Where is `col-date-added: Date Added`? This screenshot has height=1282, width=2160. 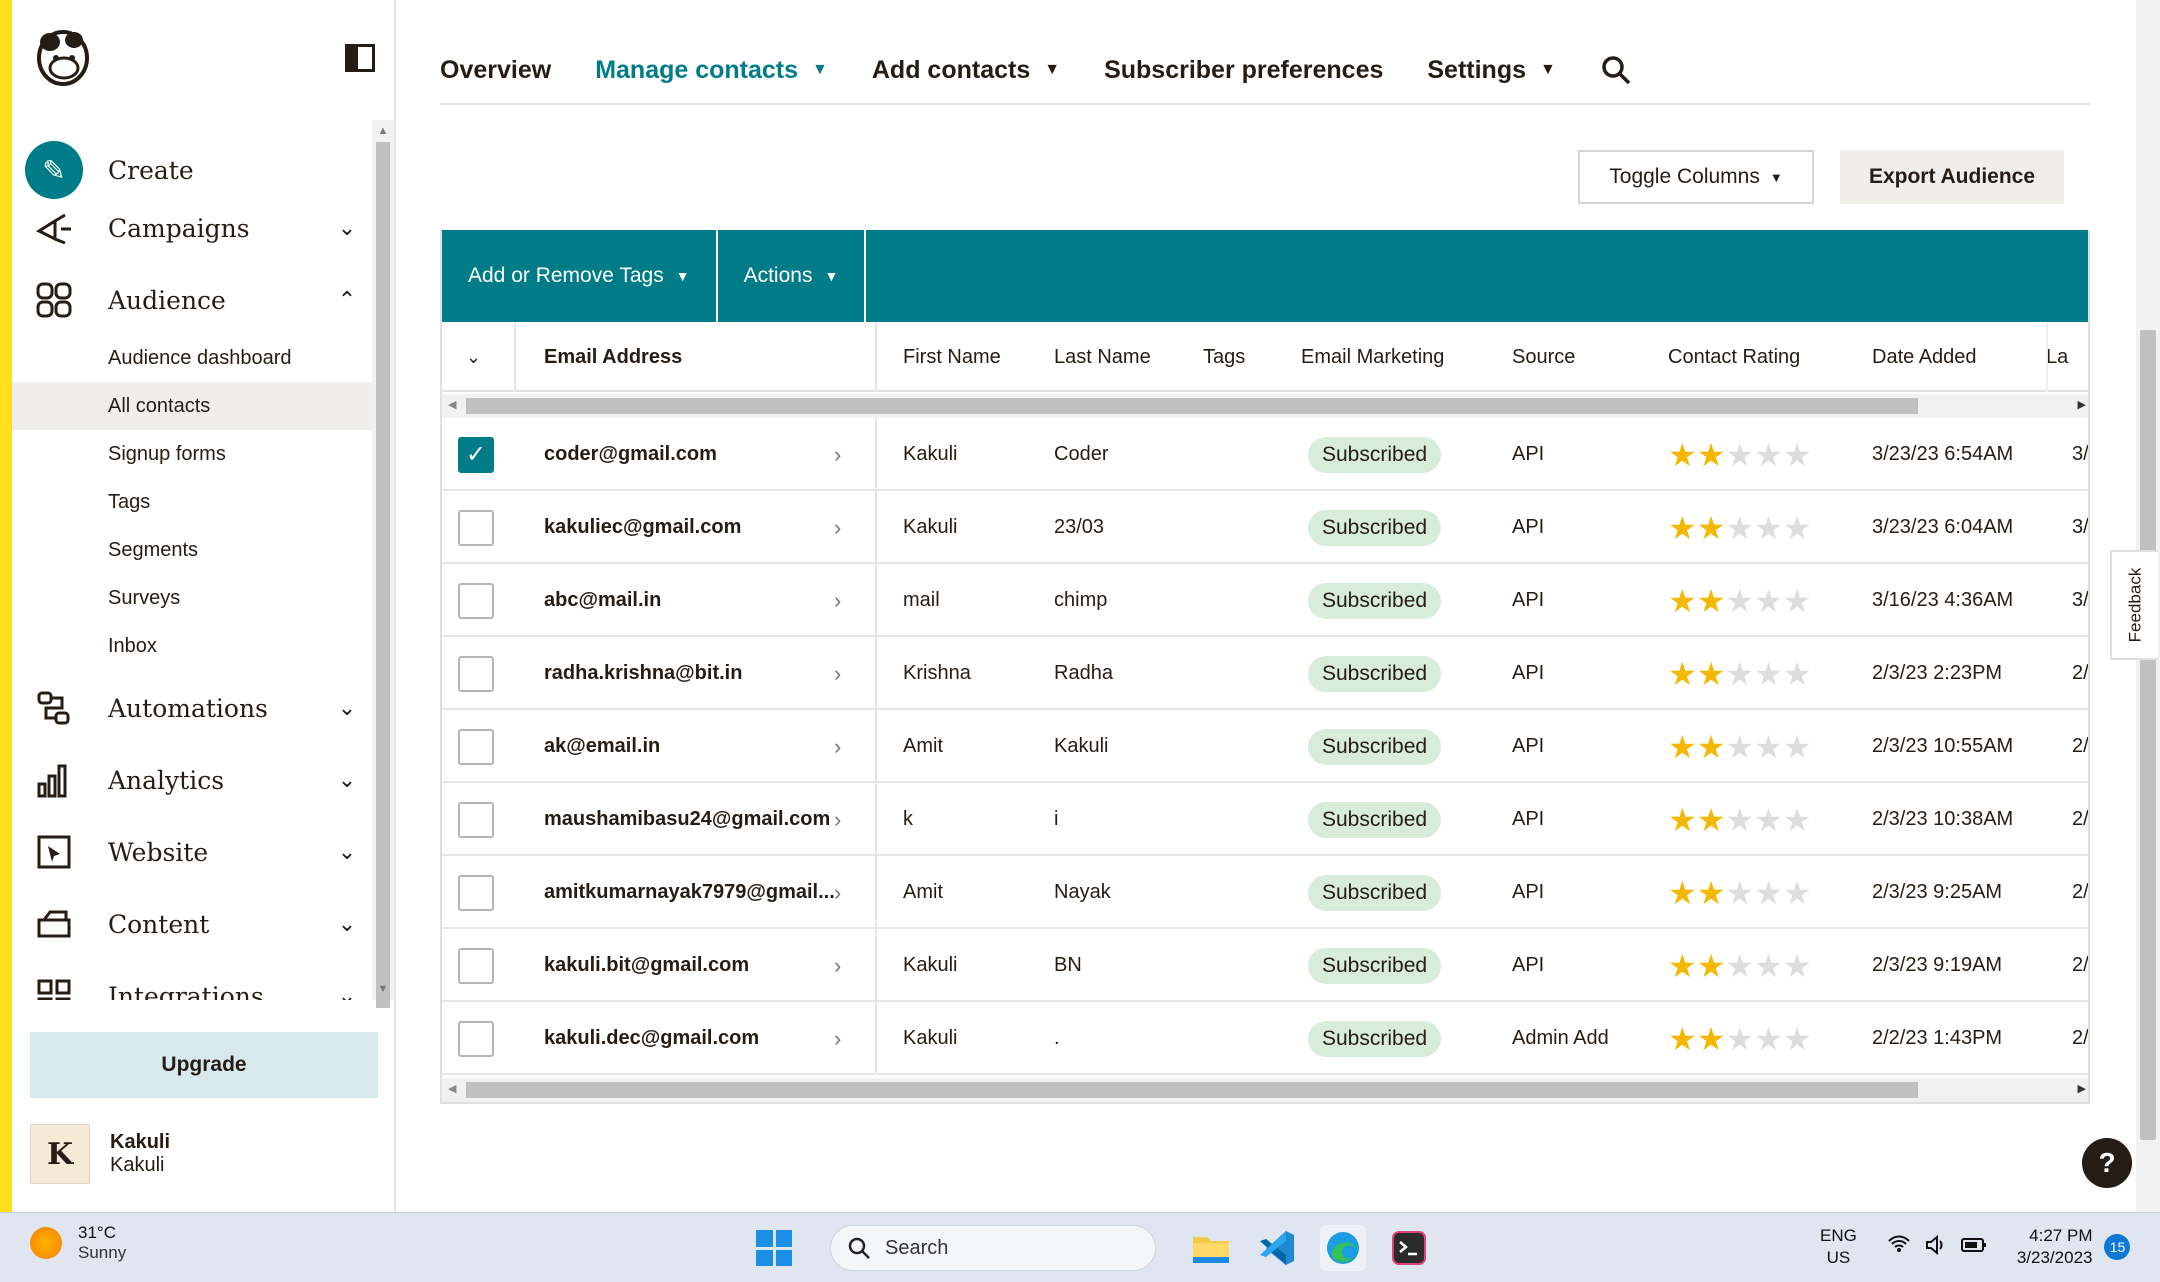 col-date-added: Date Added is located at coordinates (1924, 357).